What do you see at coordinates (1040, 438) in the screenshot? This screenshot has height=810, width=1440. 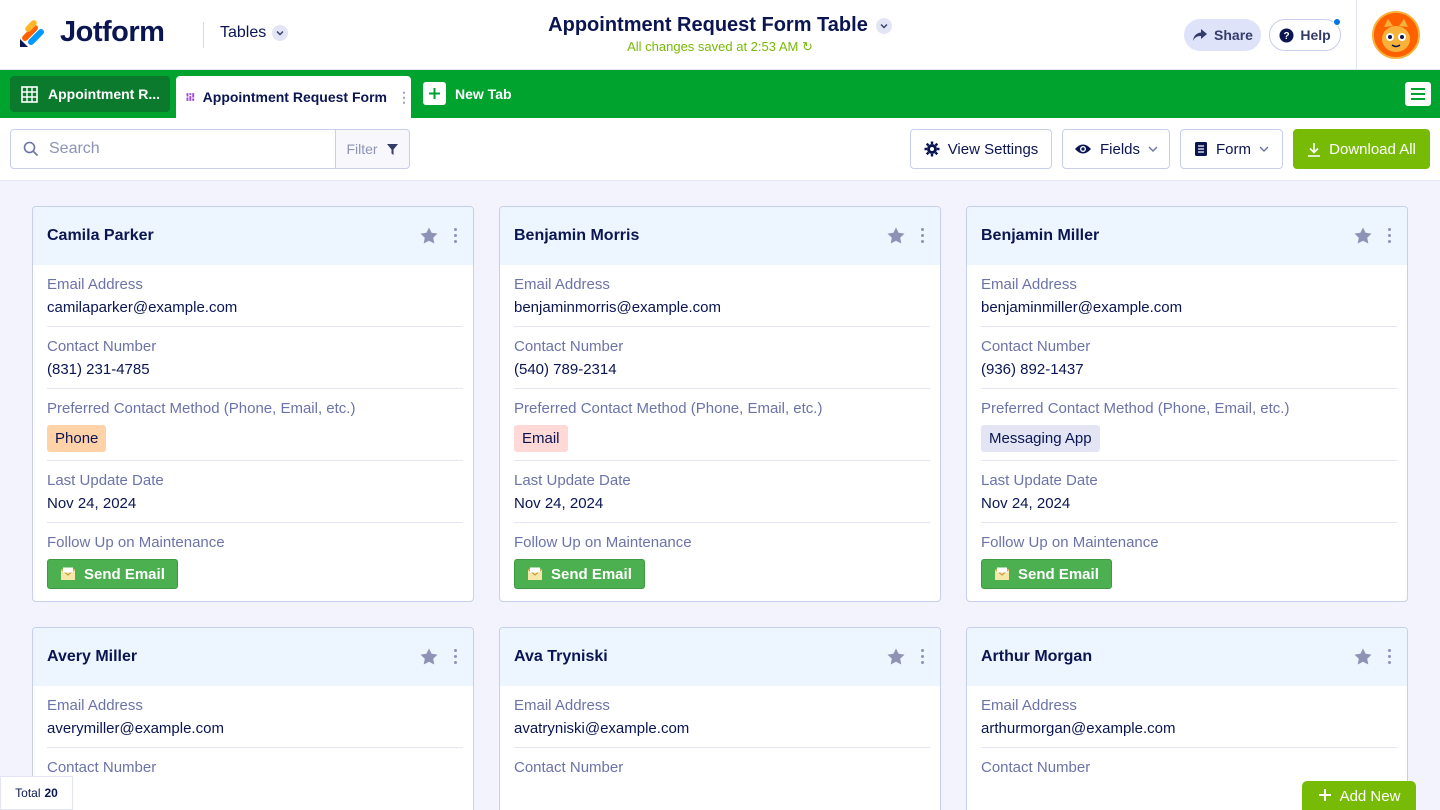 I see `preferred-method-tag: Messaging App` at bounding box center [1040, 438].